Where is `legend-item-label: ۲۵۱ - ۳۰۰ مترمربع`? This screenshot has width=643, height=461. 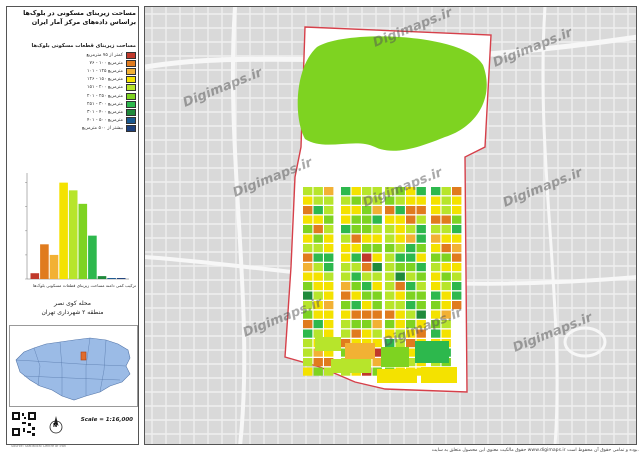
legend-item-label: ۲۵۱ - ۳۰۰ مترمربع is located at coordinates (105, 104).